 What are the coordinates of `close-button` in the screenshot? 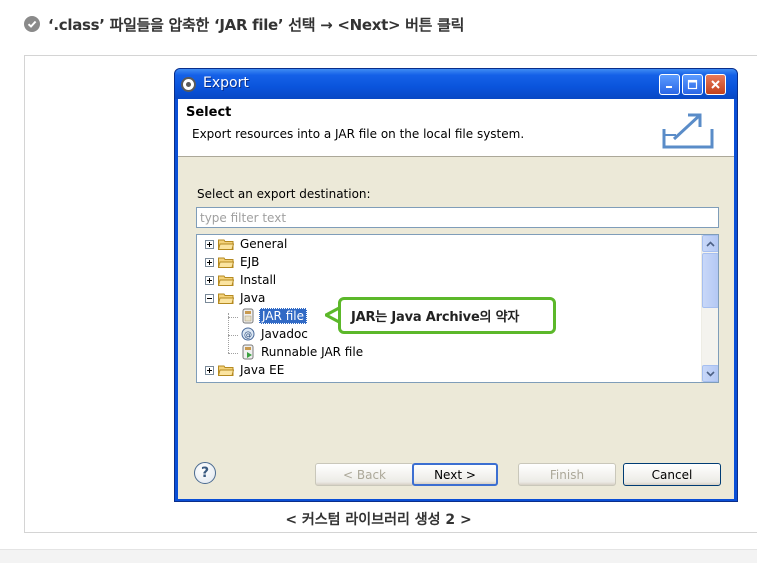 It's located at (715, 84).